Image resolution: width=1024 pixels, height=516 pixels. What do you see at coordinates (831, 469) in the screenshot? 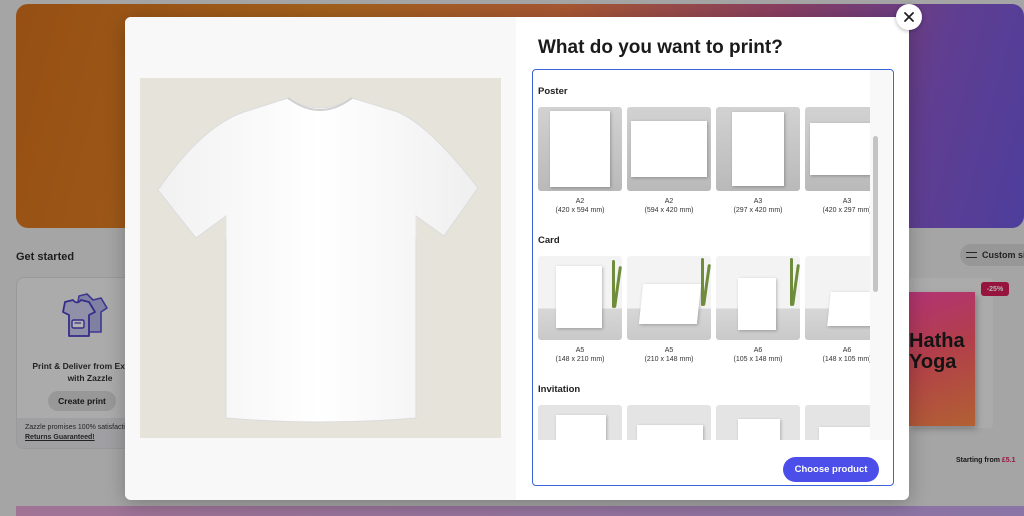
I see `choose-product-button: Choose product` at bounding box center [831, 469].